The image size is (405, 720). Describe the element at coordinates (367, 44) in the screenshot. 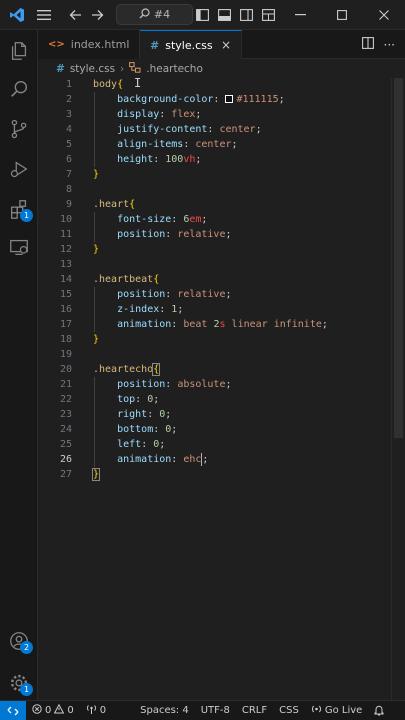

I see `split-editor-icon` at that location.